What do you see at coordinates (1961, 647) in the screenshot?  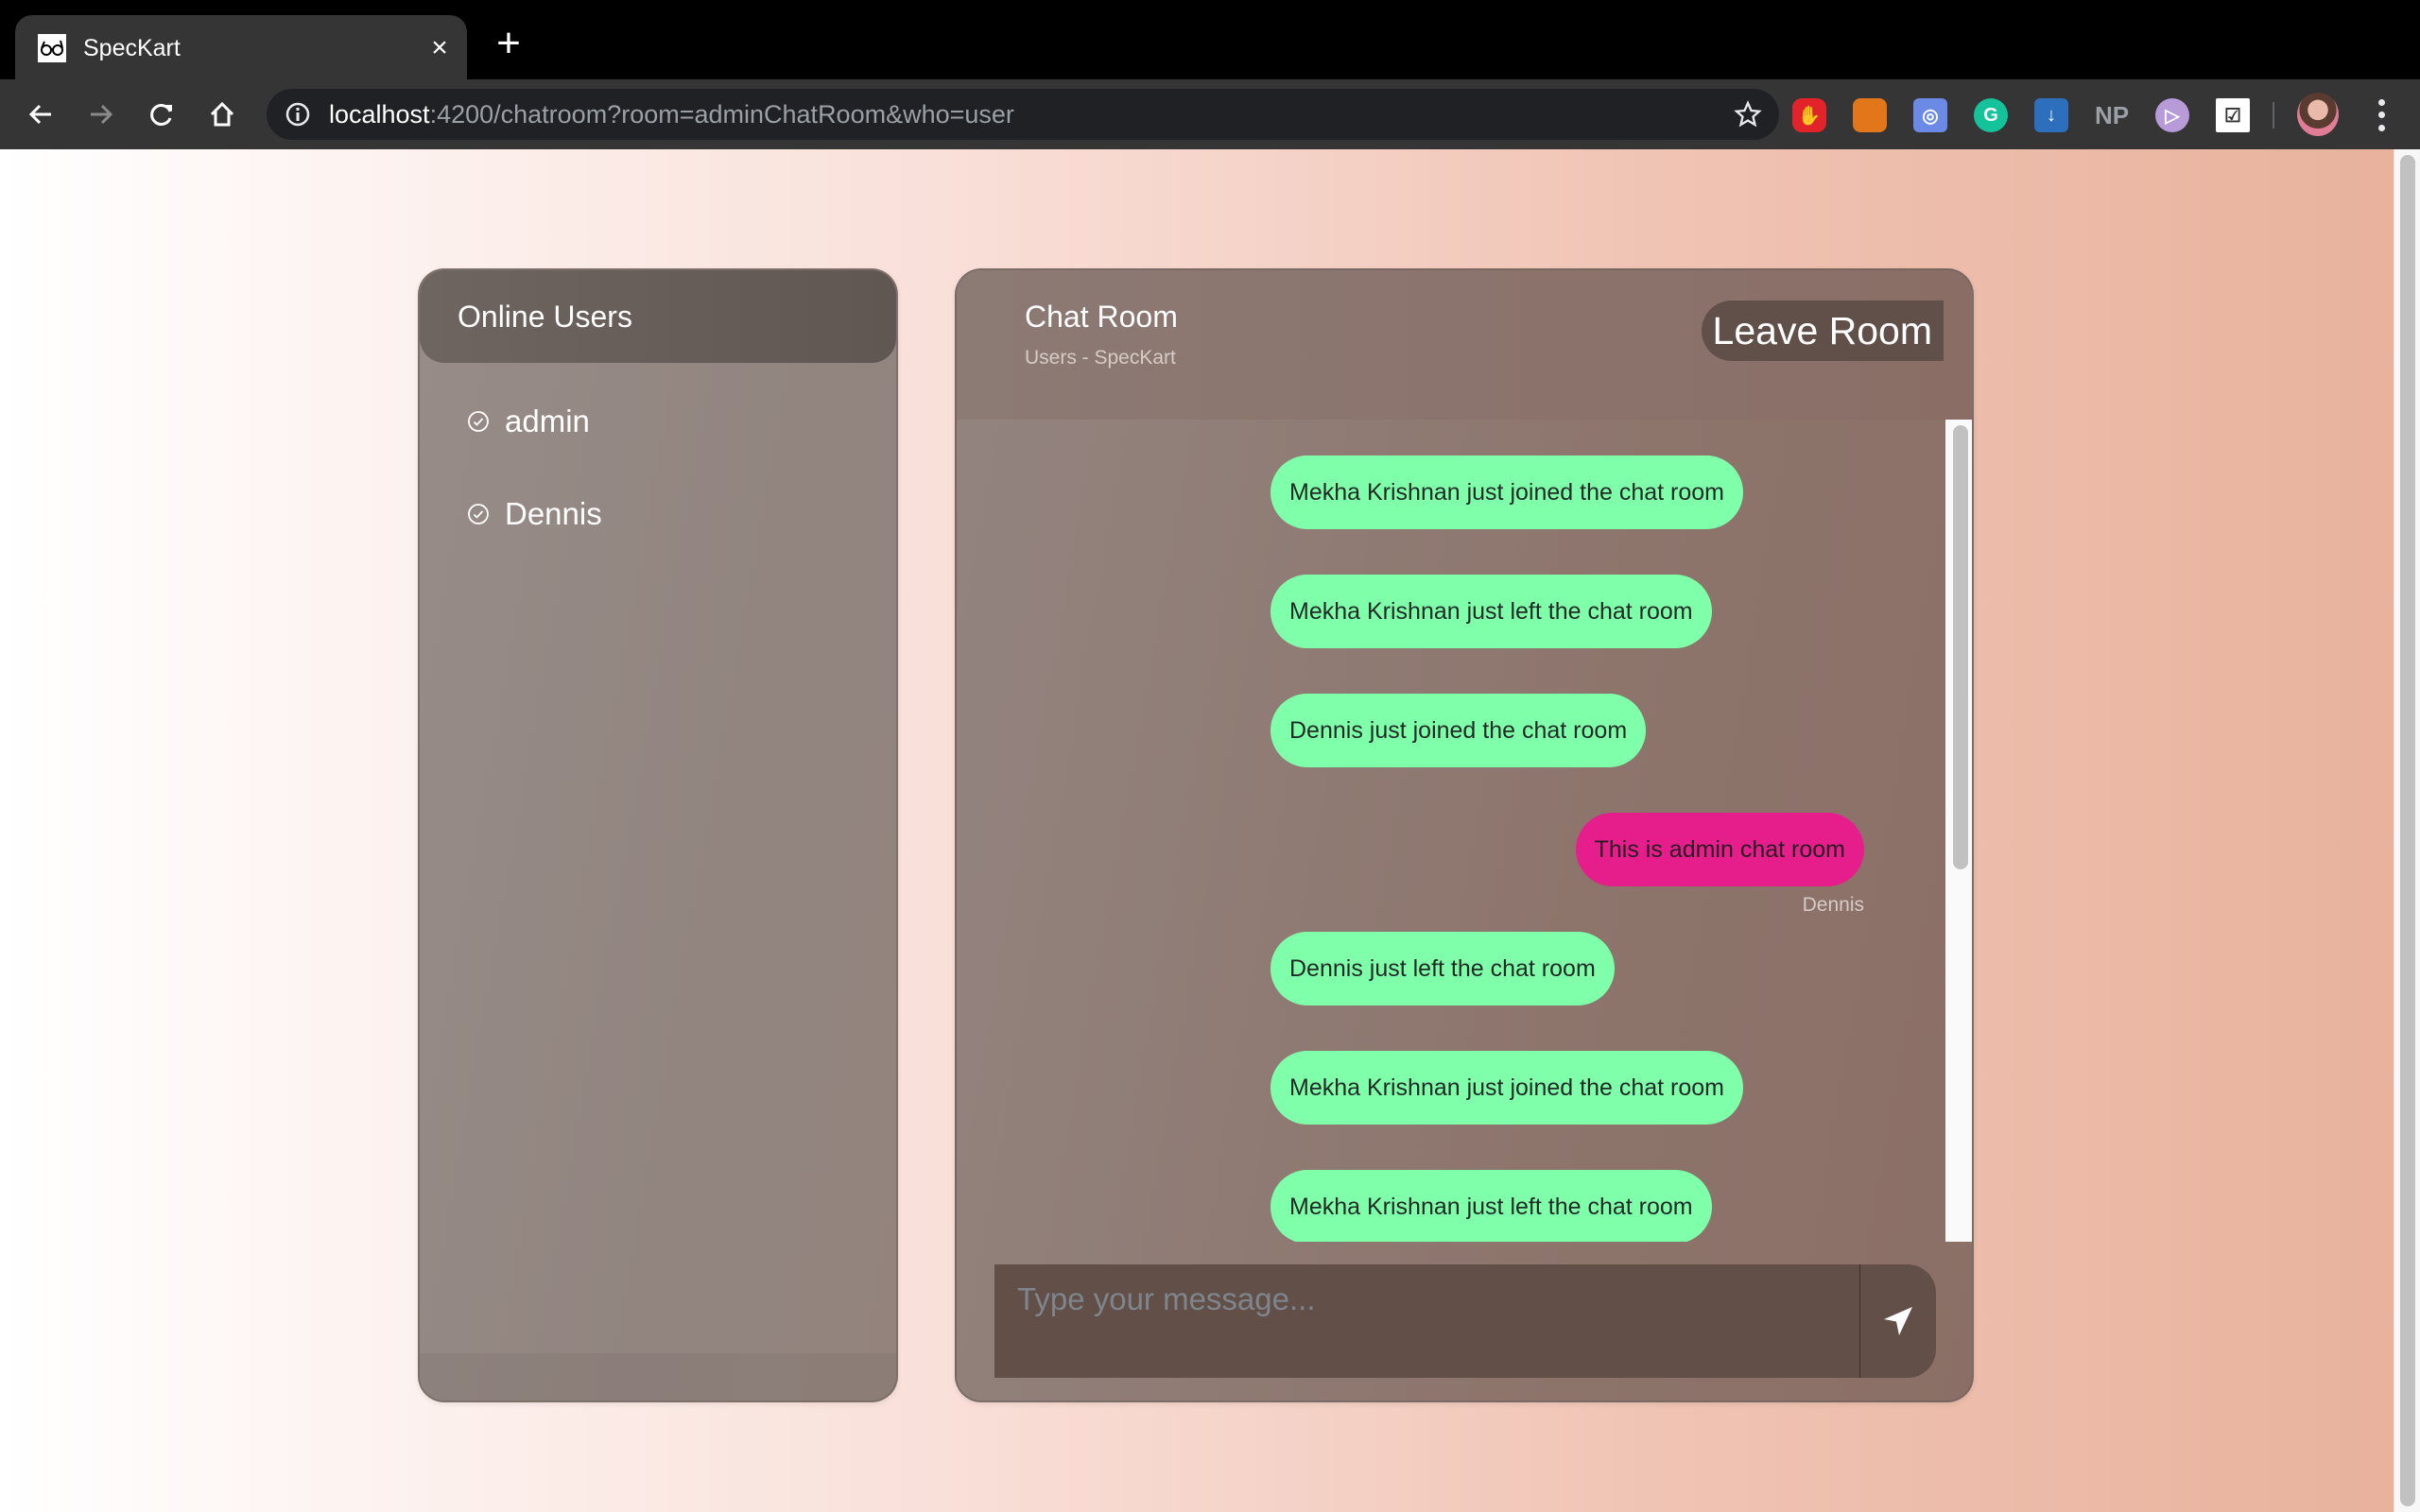 I see `chat-scrollbar-thumb` at bounding box center [1961, 647].